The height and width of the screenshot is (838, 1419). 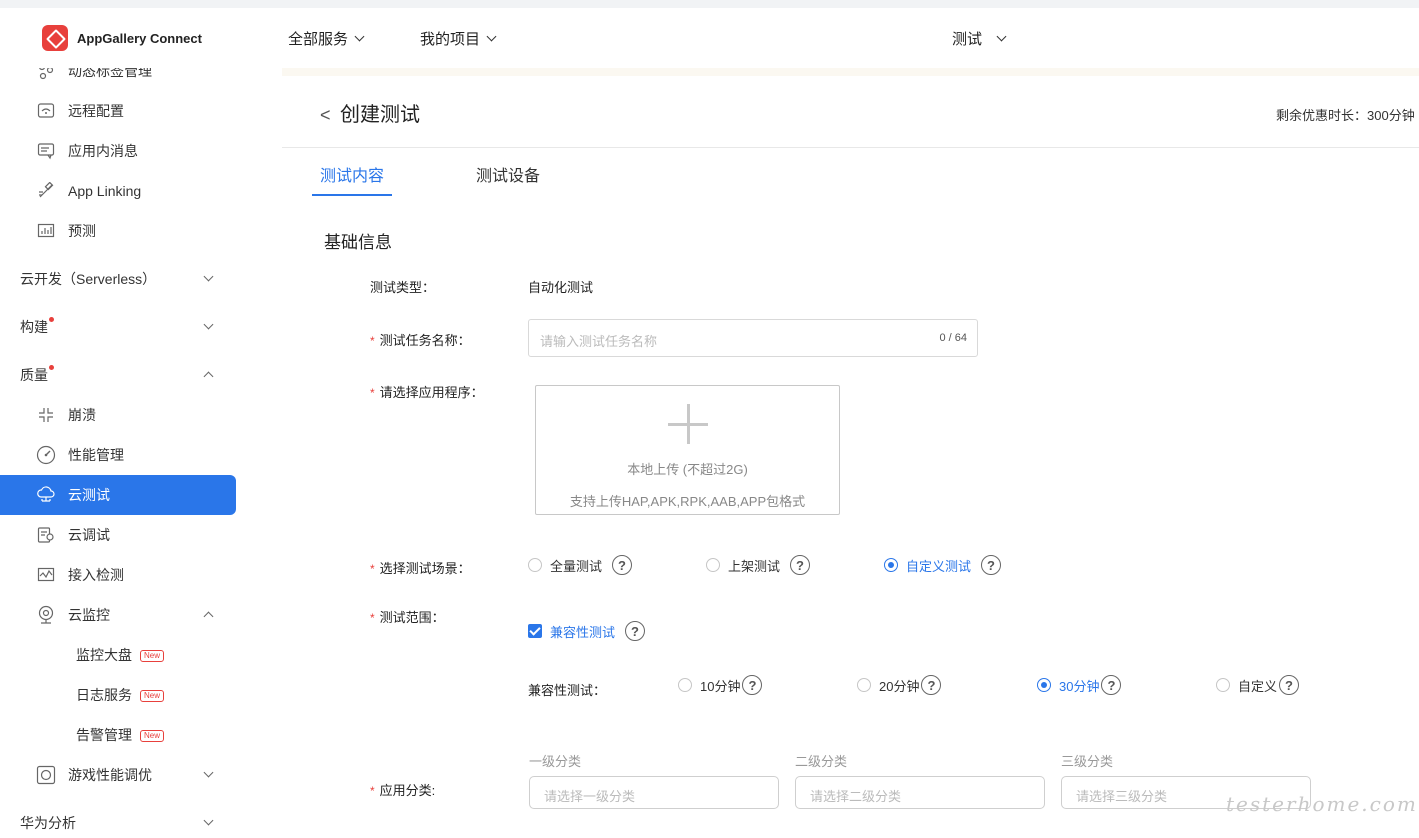 What do you see at coordinates (48, 823) in the screenshot?
I see `sidebar-group-label: 华为分析` at bounding box center [48, 823].